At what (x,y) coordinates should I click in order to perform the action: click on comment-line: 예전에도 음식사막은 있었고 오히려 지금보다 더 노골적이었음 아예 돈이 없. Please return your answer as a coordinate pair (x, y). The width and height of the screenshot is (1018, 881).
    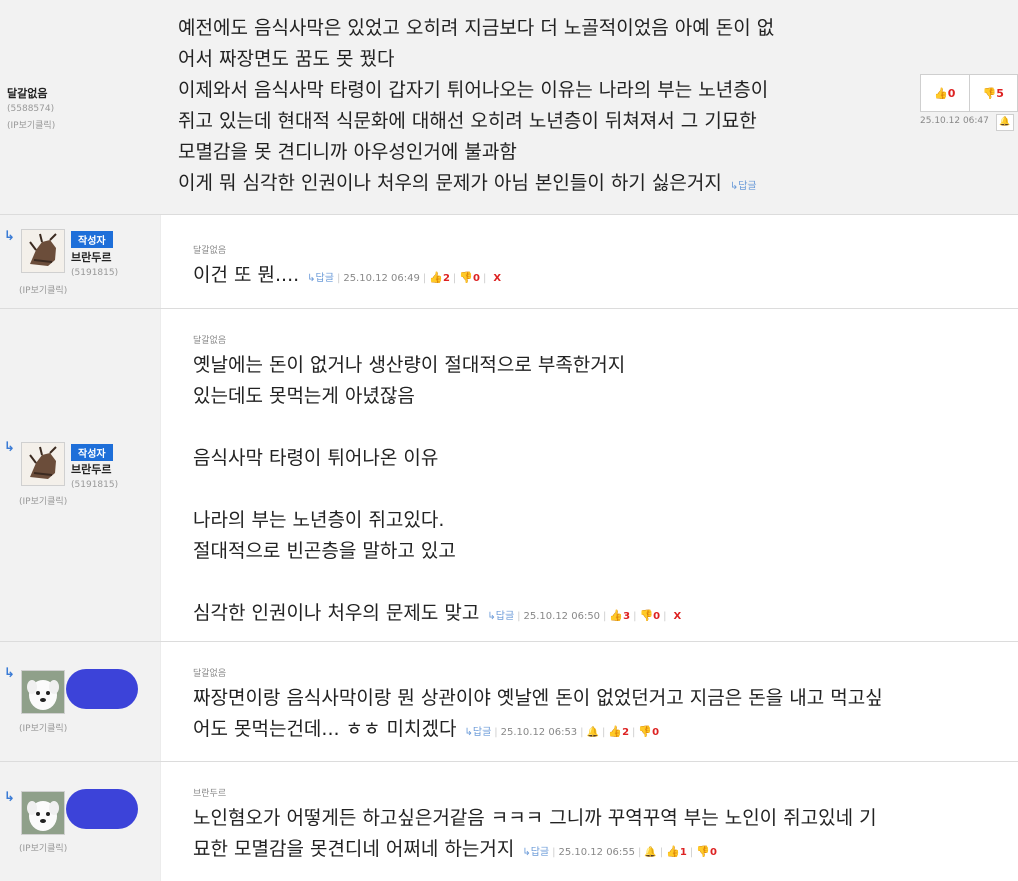
    Looking at the image, I should click on (476, 28).